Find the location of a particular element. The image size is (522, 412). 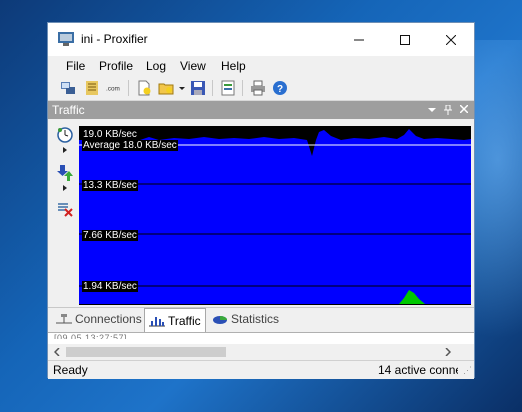

graph-label-top: 19.0 KB/sec is located at coordinates (110, 134).